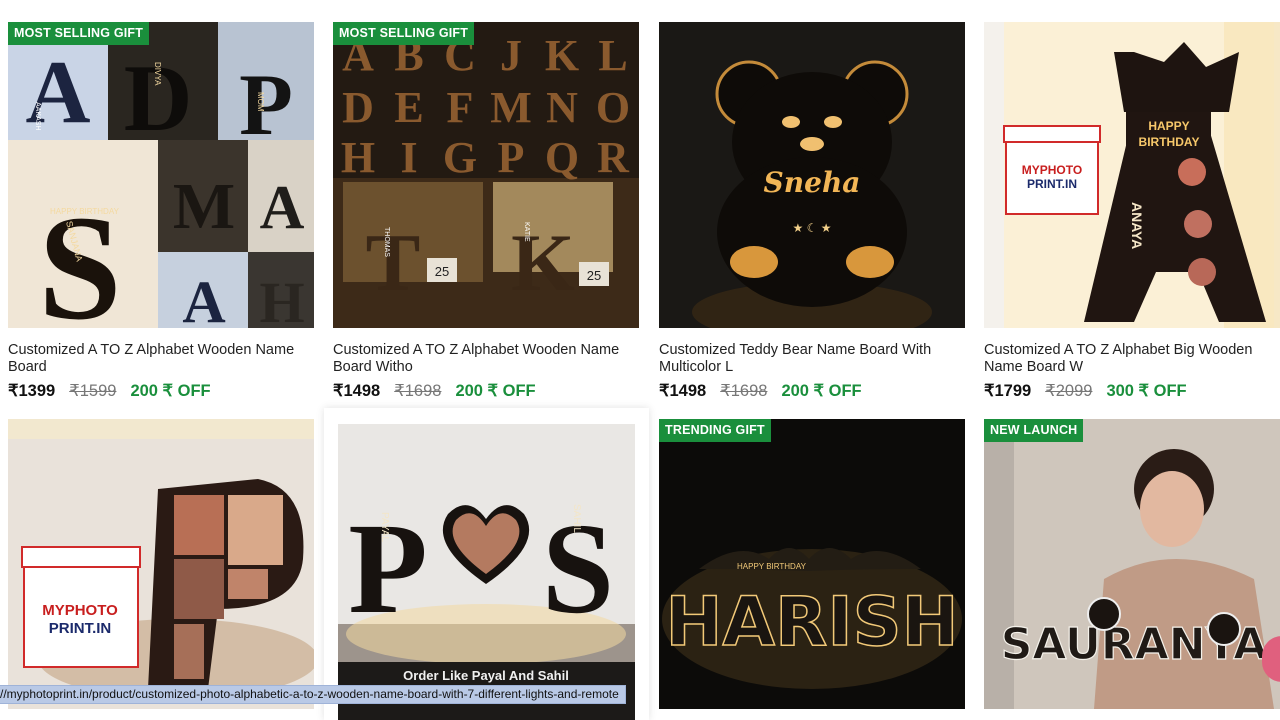 The height and width of the screenshot is (720, 1280). I want to click on price-row: ₹1799 ₹2099 300 ₹ OFF, so click(1132, 391).